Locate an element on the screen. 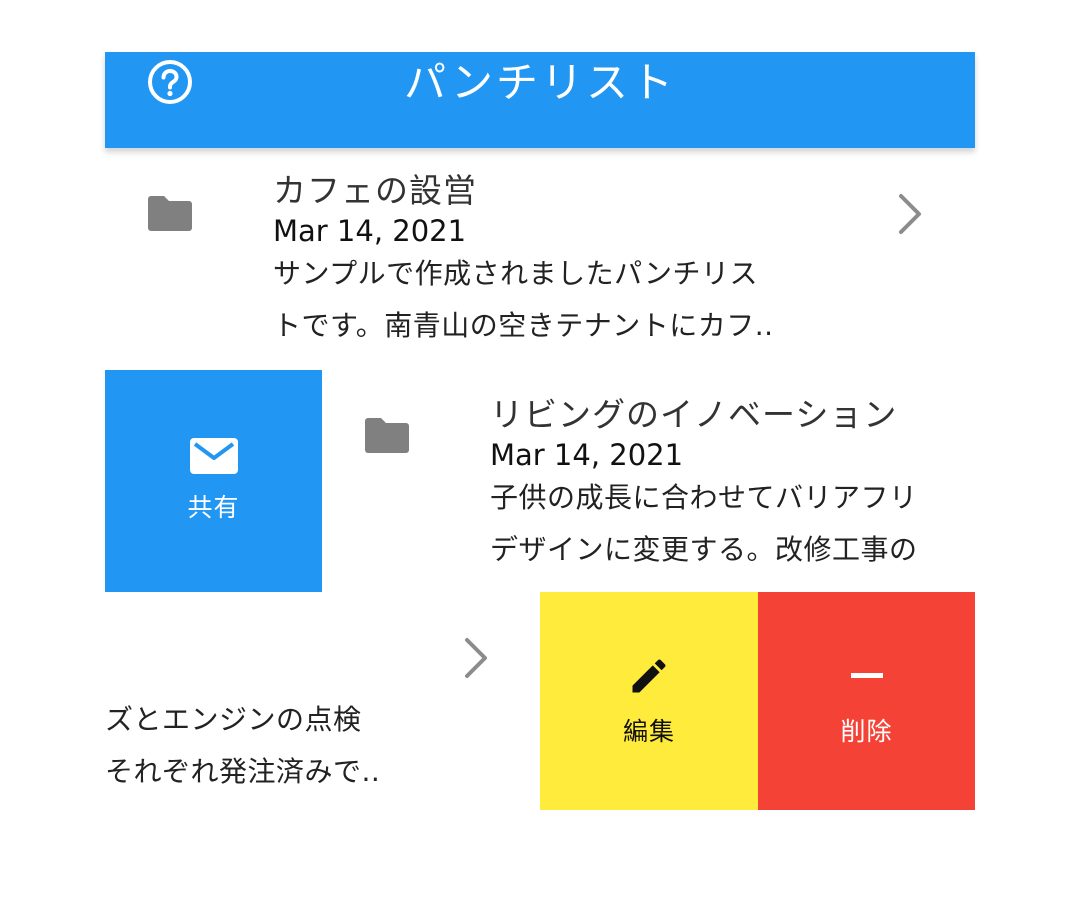 The height and width of the screenshot is (907, 1080). app-header: パンチリスト is located at coordinates (540, 100).